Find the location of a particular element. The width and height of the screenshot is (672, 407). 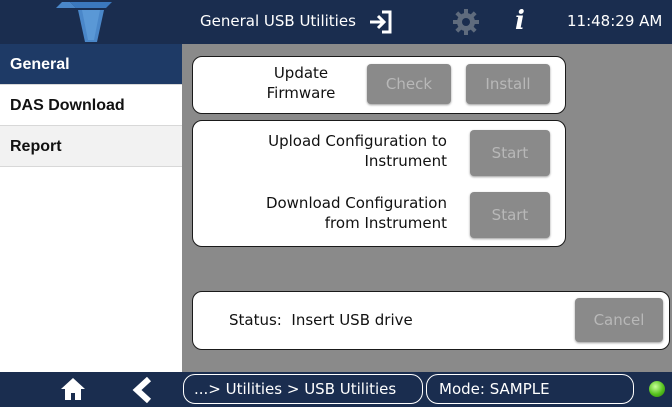

sidebar-item-das-download: DAS Download is located at coordinates (91, 105).